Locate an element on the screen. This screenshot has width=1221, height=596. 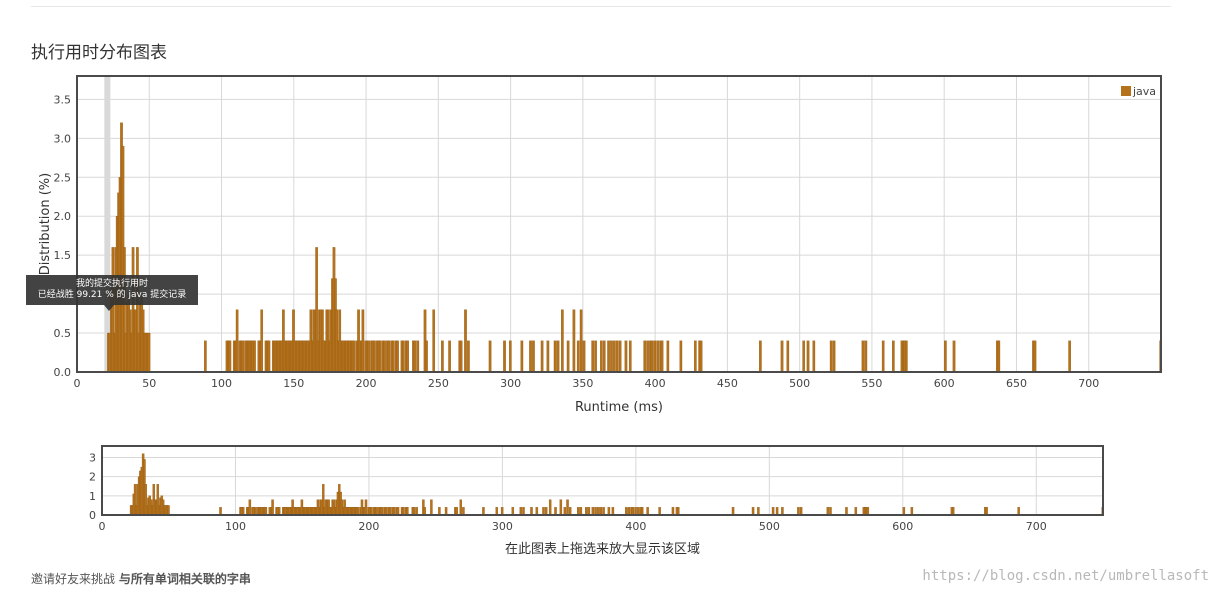
bar-212ms is located at coordinates (386, 511).